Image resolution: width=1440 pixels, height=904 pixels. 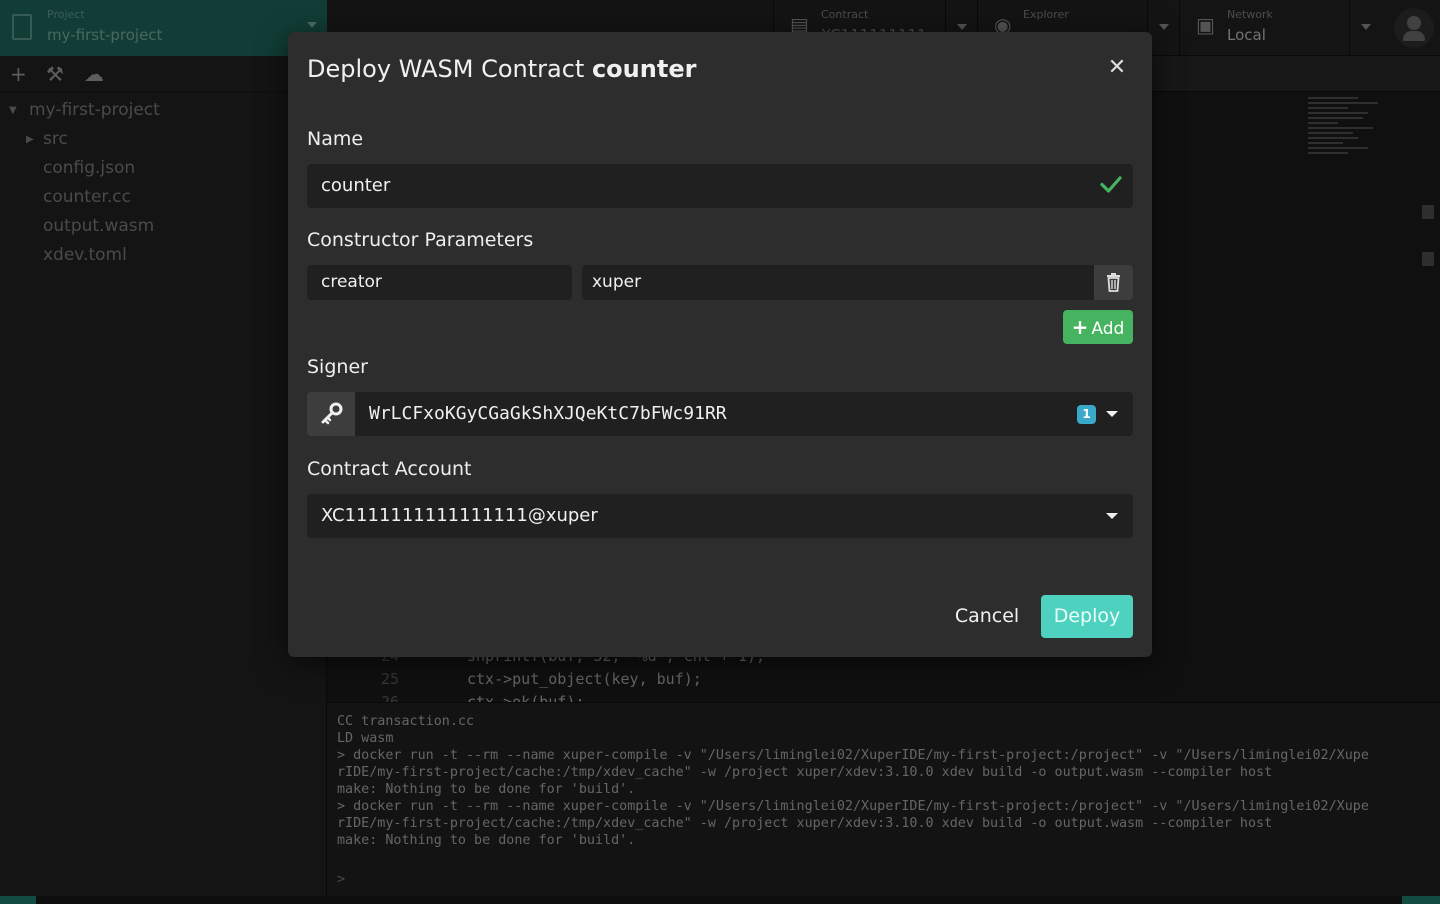 I want to click on contract-account-value: XC1111111111111111@xuper, so click(x=459, y=515).